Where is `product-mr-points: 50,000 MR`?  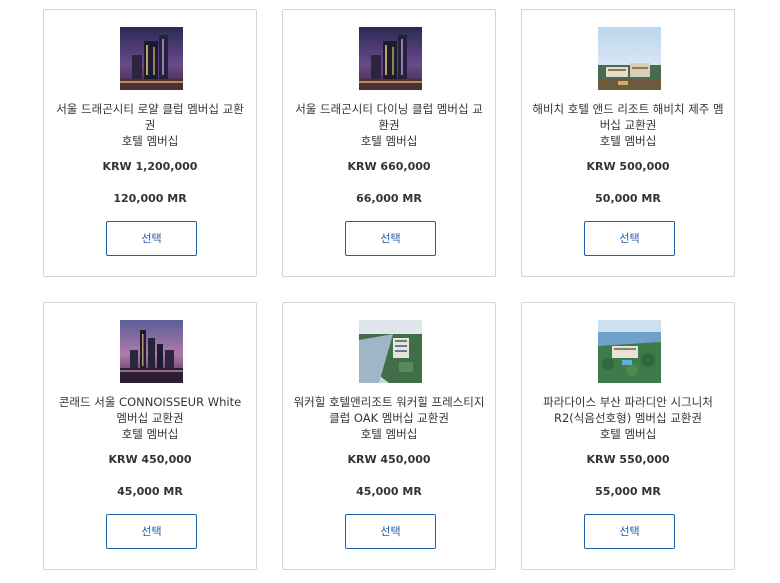
product-mr-points: 50,000 MR is located at coordinates (628, 198).